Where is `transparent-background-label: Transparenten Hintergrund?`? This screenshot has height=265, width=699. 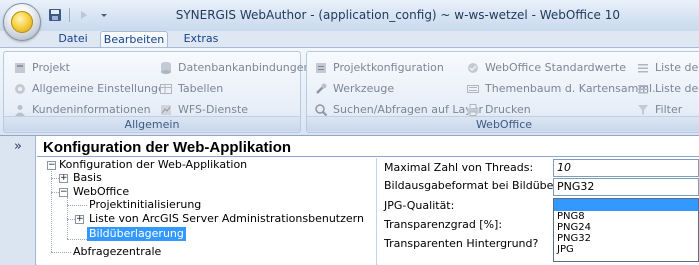 transparent-background-label: Transparenten Hintergrund? is located at coordinates (461, 243).